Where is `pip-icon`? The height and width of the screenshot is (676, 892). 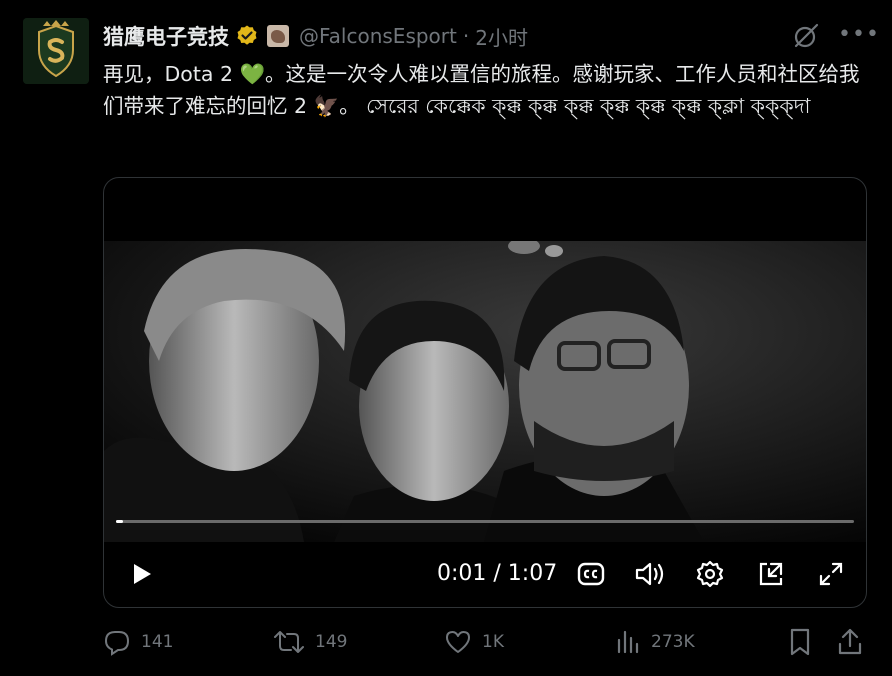
pip-icon is located at coordinates (771, 574).